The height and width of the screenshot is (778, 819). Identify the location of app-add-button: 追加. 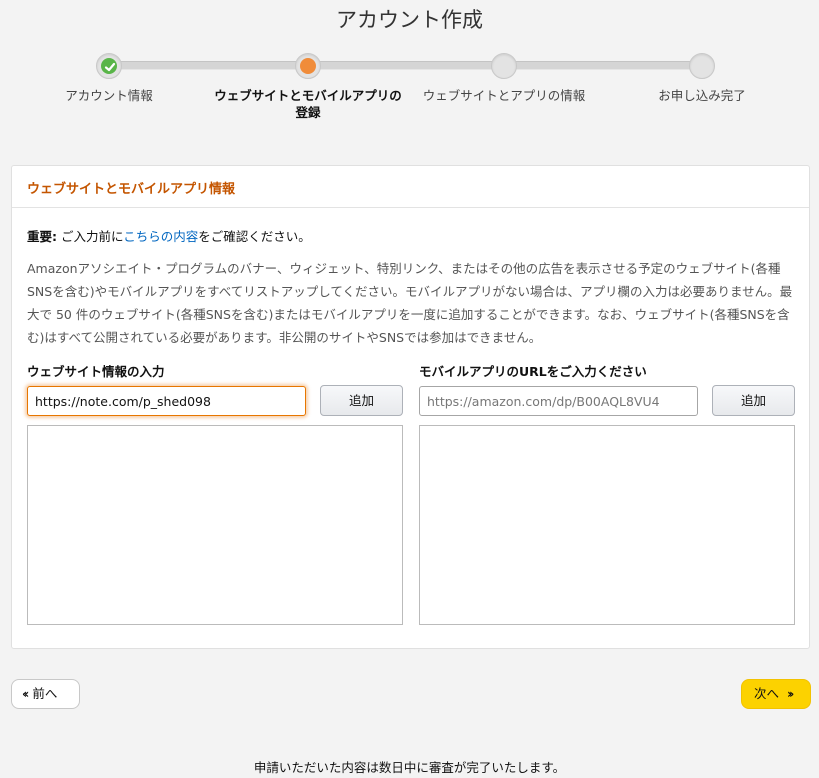
(753, 400).